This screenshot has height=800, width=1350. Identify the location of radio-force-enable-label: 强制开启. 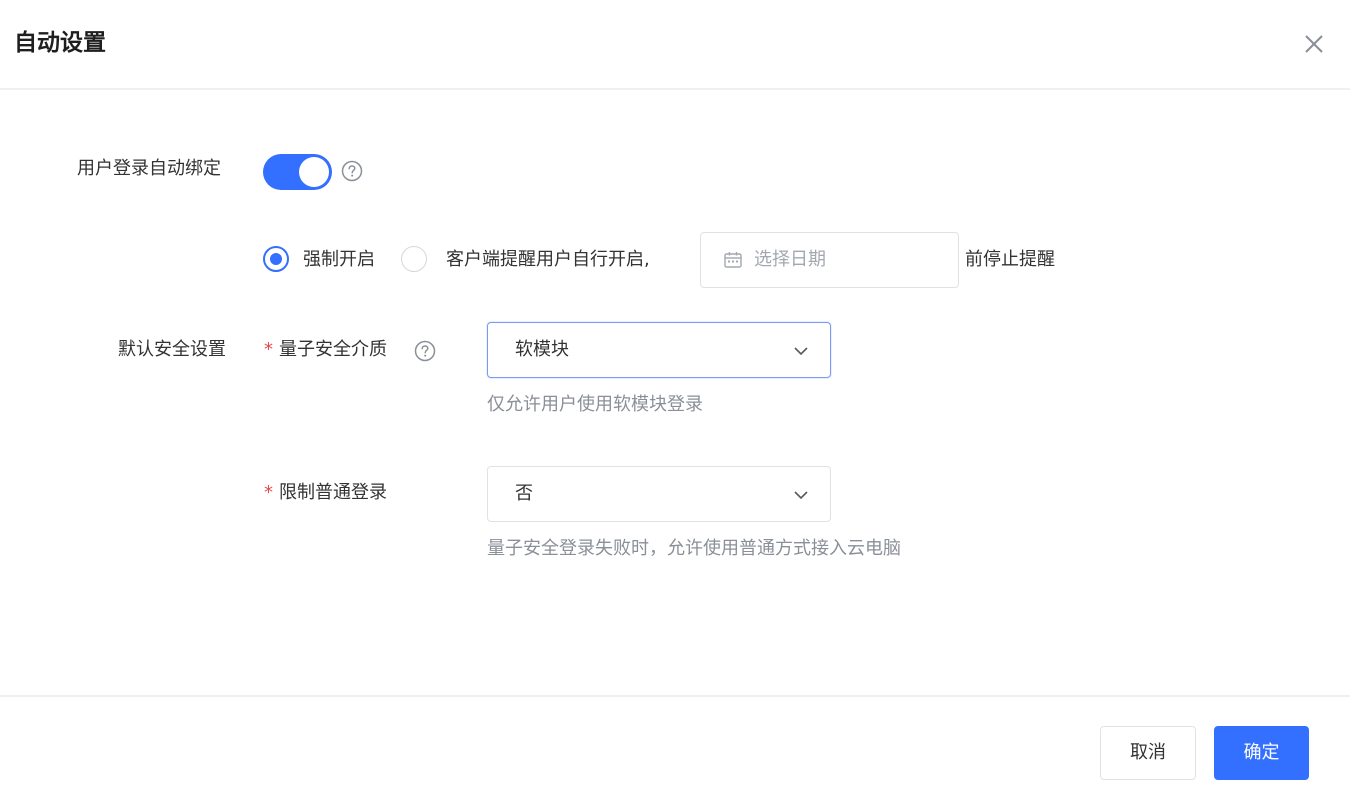
(339, 260).